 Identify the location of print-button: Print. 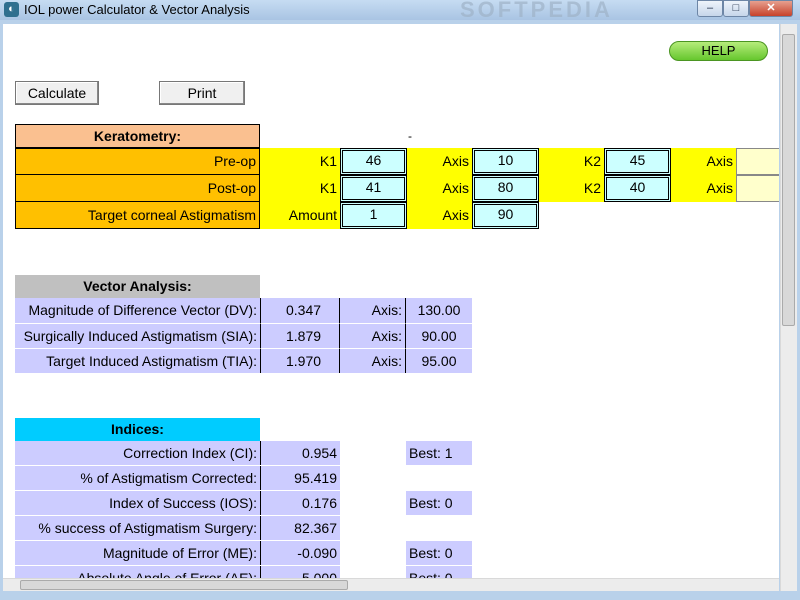
(202, 93).